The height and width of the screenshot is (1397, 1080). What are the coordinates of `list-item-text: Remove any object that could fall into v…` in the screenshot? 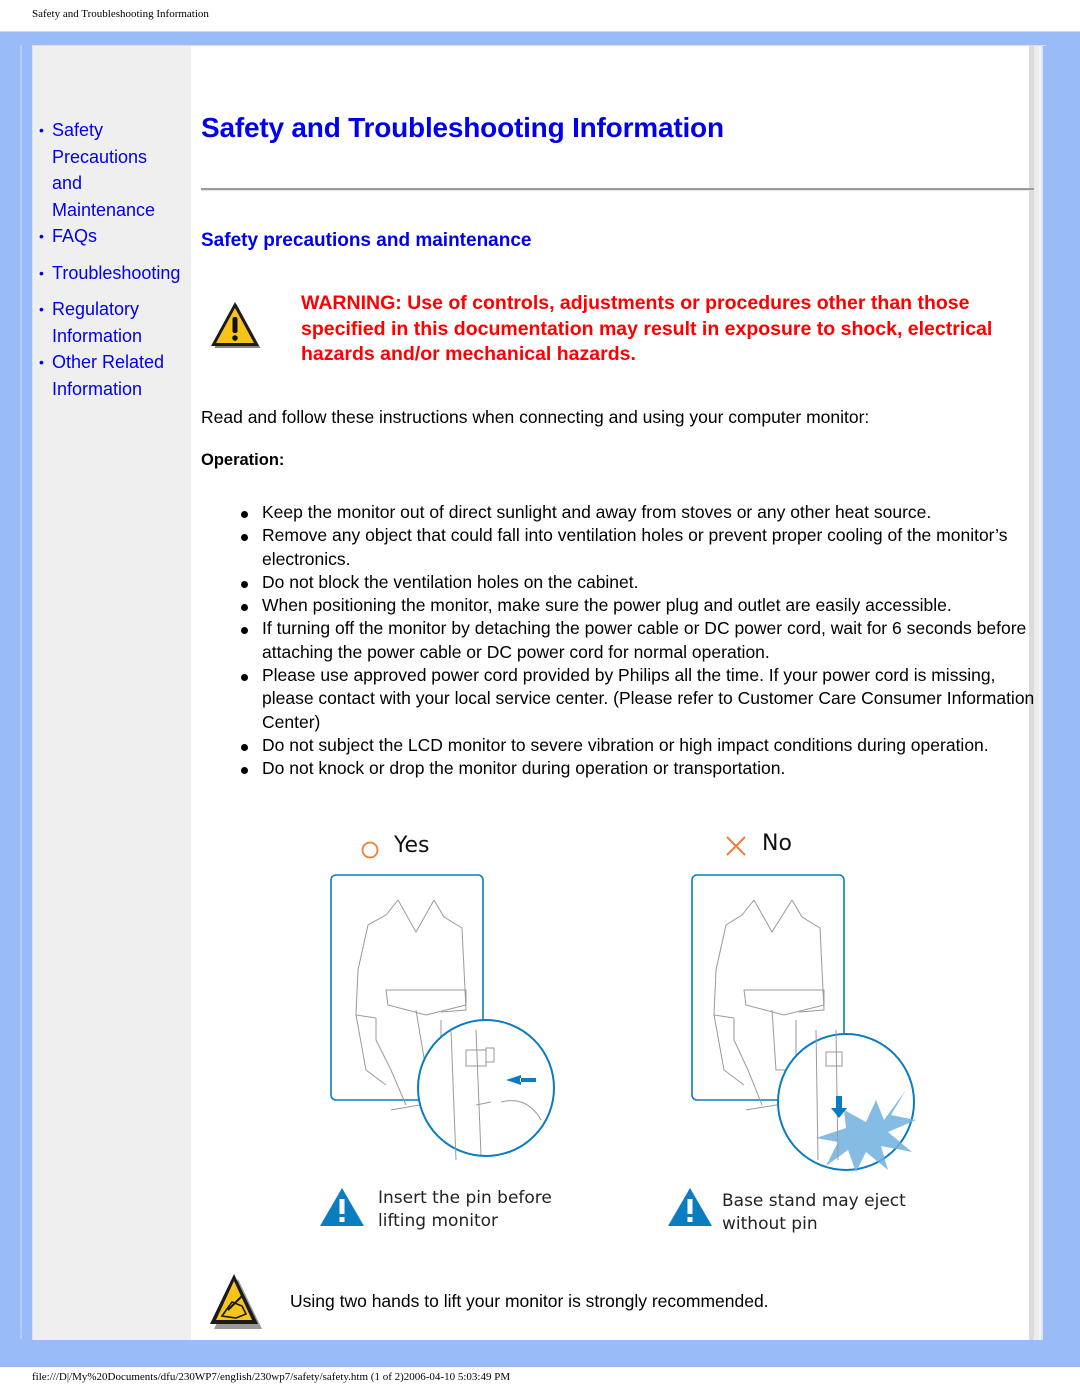 It's located at (635, 547).